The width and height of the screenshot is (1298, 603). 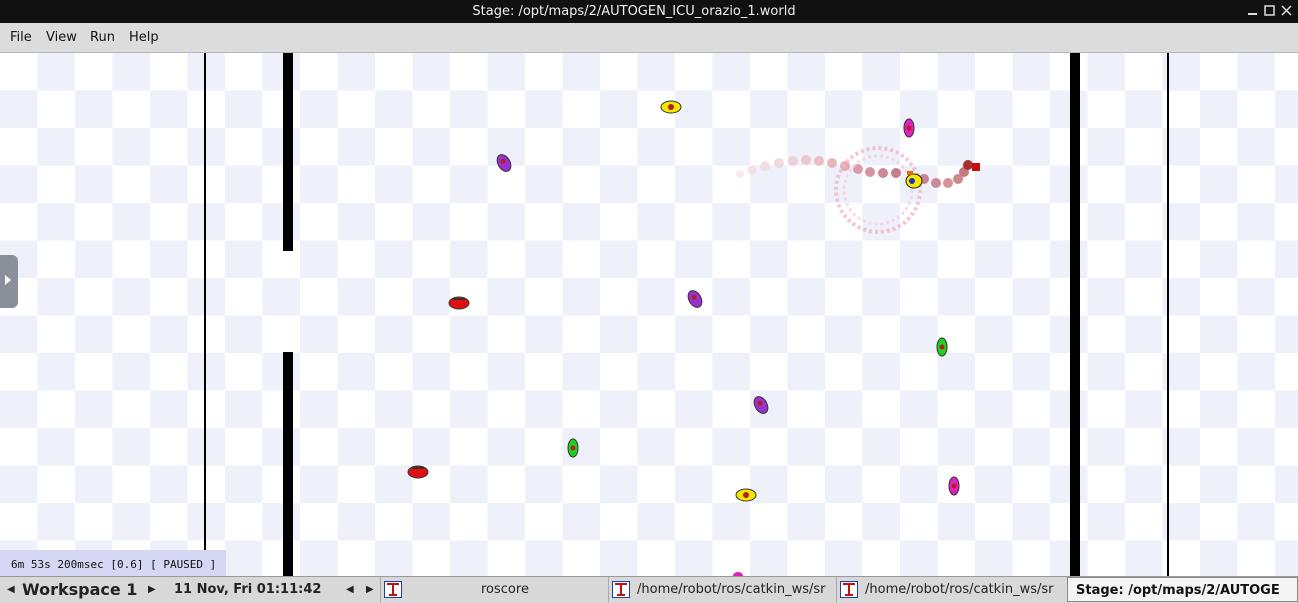 What do you see at coordinates (854, 190) in the screenshot?
I see `robot-trail` at bounding box center [854, 190].